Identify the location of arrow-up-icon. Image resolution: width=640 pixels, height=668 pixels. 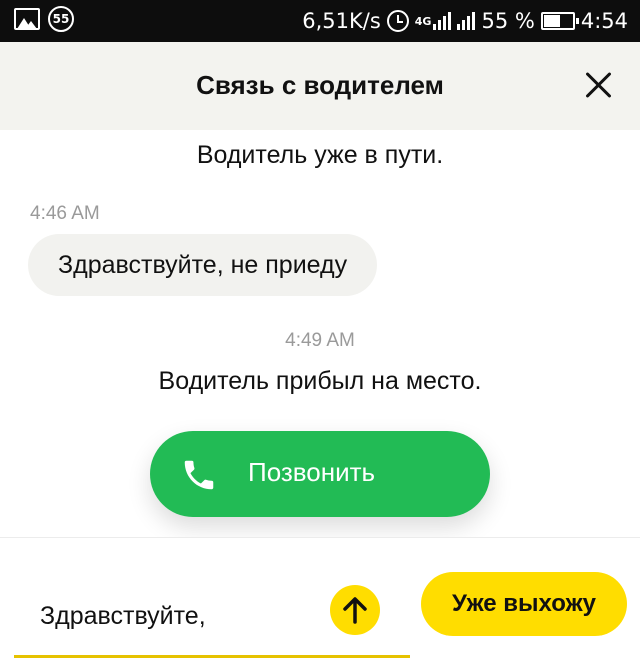
(355, 610).